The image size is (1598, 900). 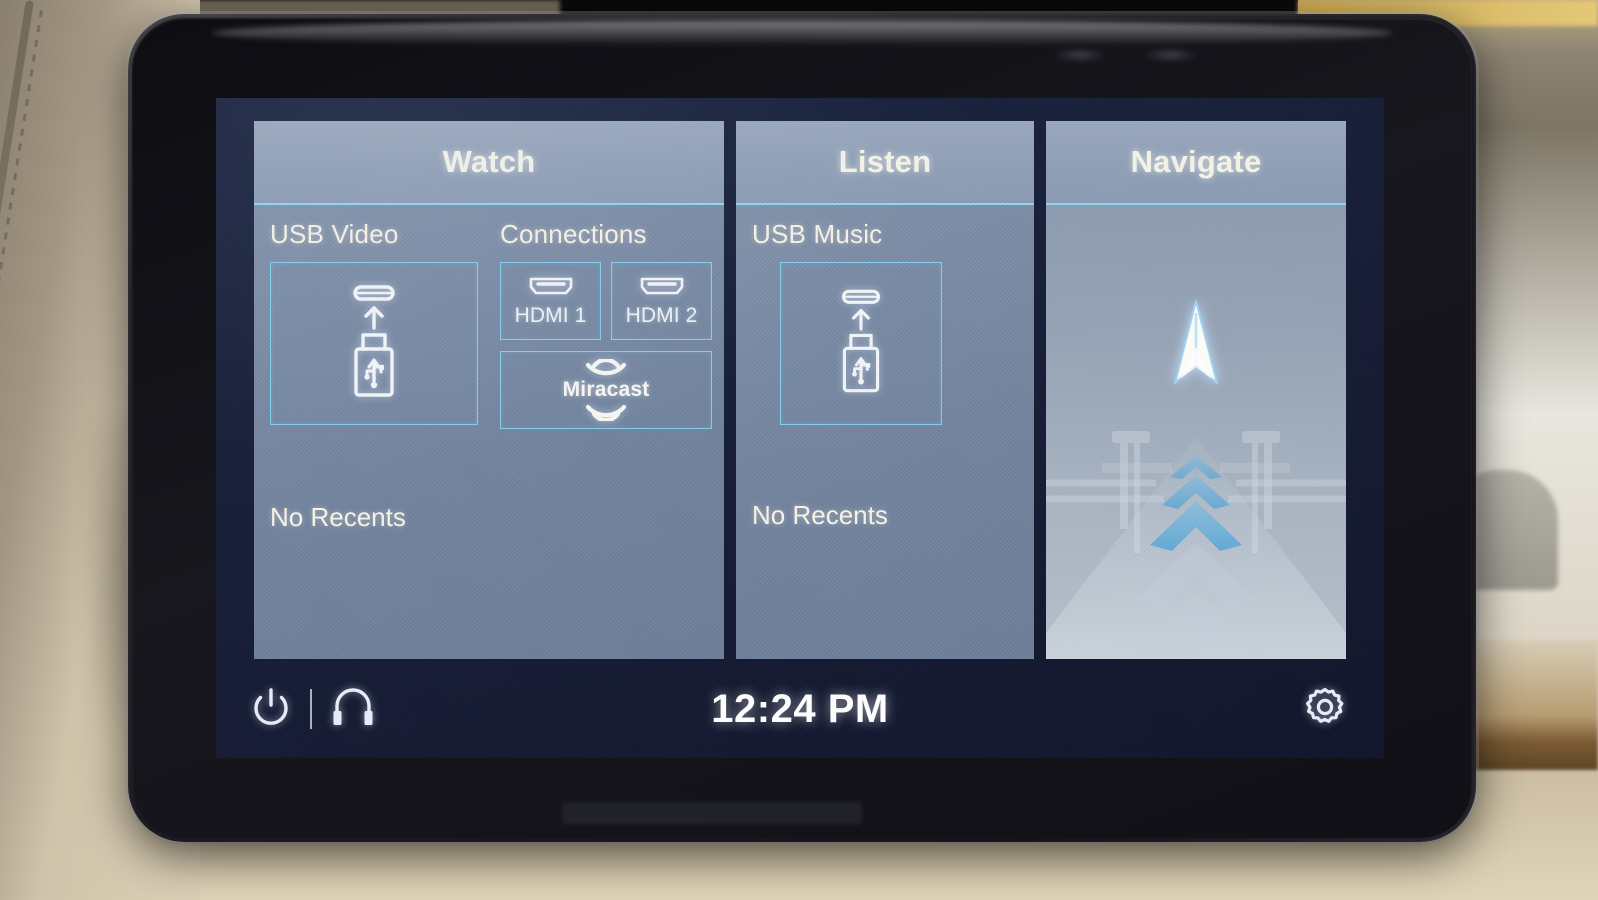 I want to click on hdmi-1-label: HDMI 1, so click(x=550, y=315).